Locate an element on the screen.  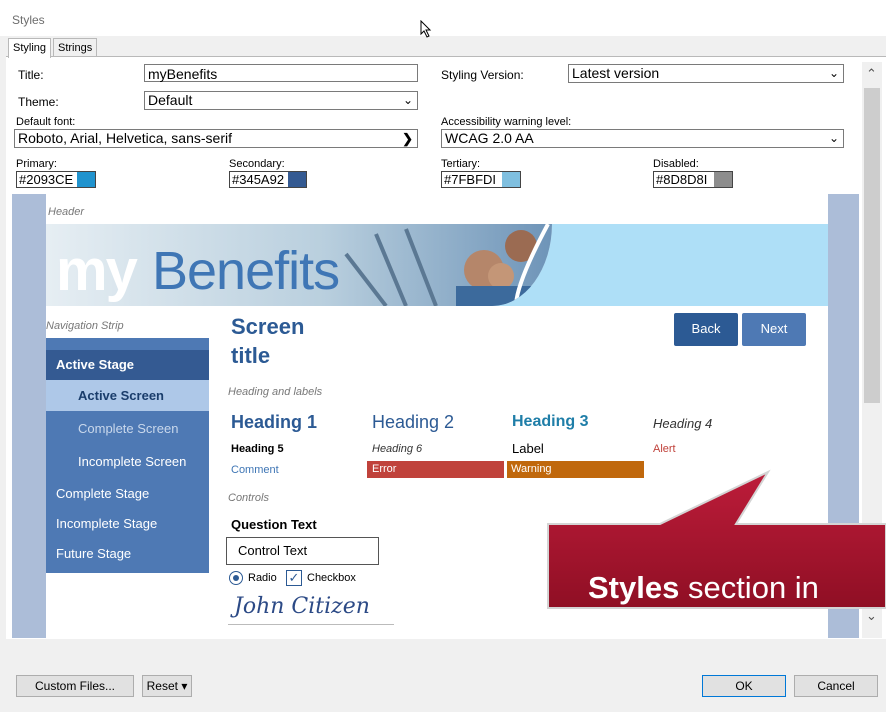
label-sample: Label is located at coordinates (528, 448).